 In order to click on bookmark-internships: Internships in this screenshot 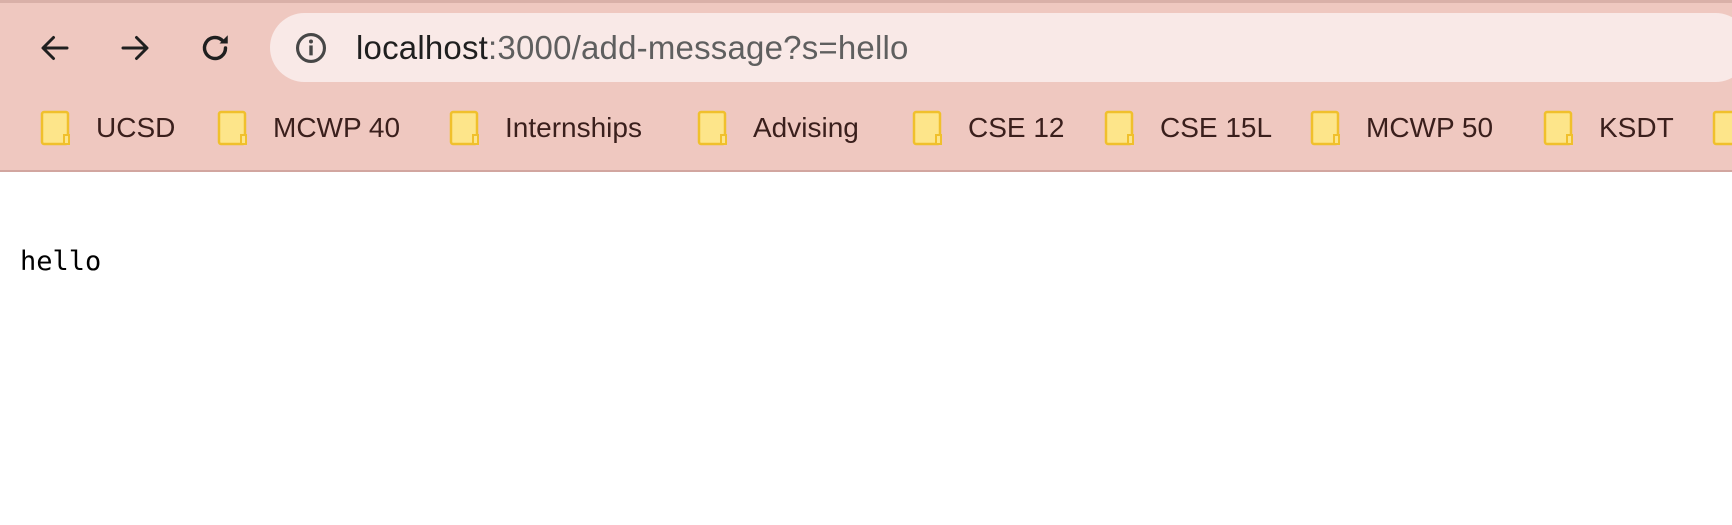, I will do `click(545, 128)`.